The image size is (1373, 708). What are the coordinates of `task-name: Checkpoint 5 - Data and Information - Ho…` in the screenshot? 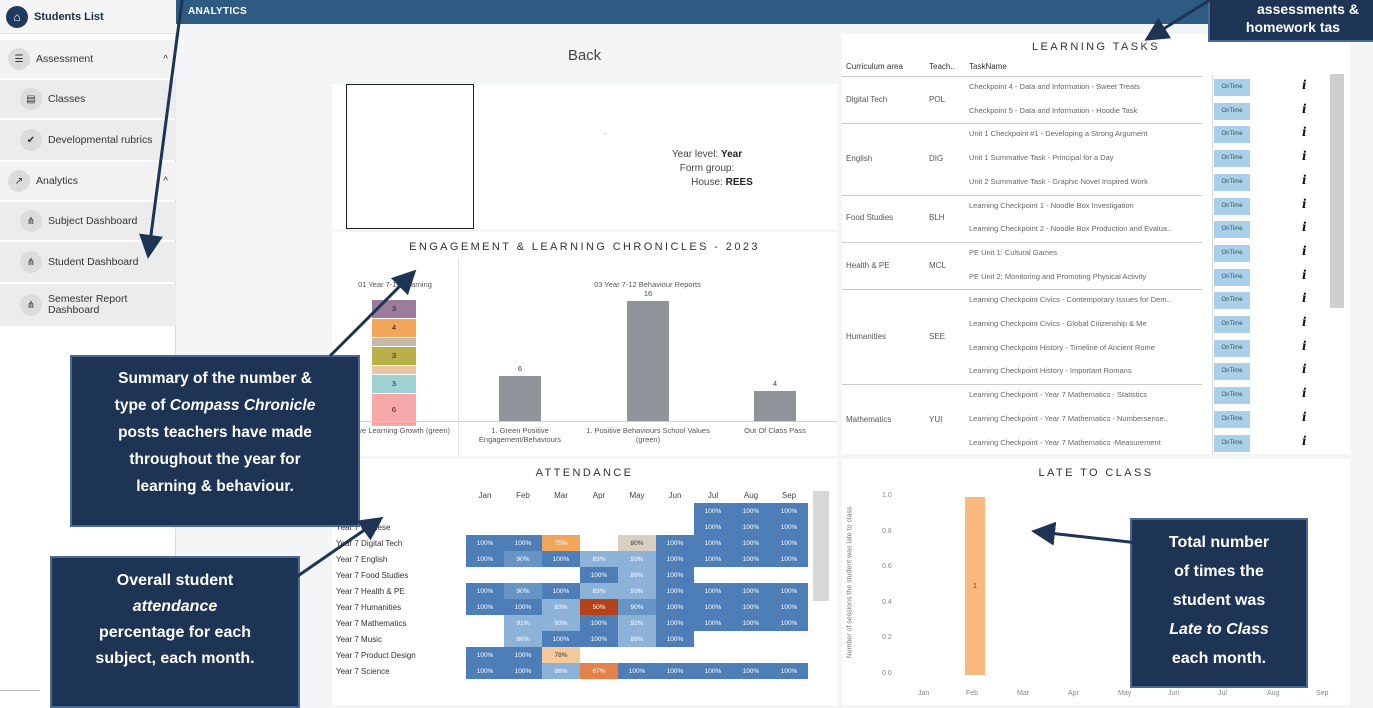 It's located at (1089, 110).